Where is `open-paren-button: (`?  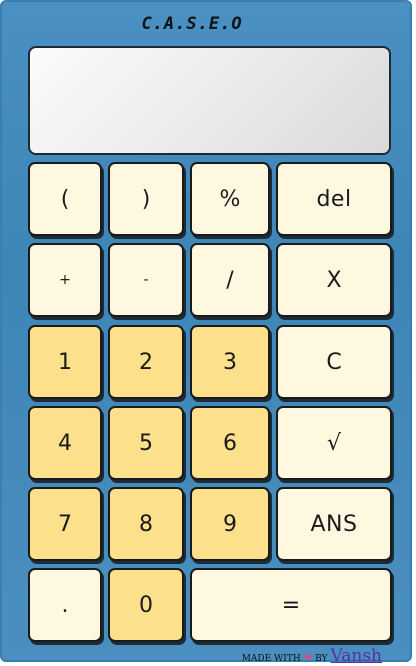
open-paren-button: ( is located at coordinates (65, 199).